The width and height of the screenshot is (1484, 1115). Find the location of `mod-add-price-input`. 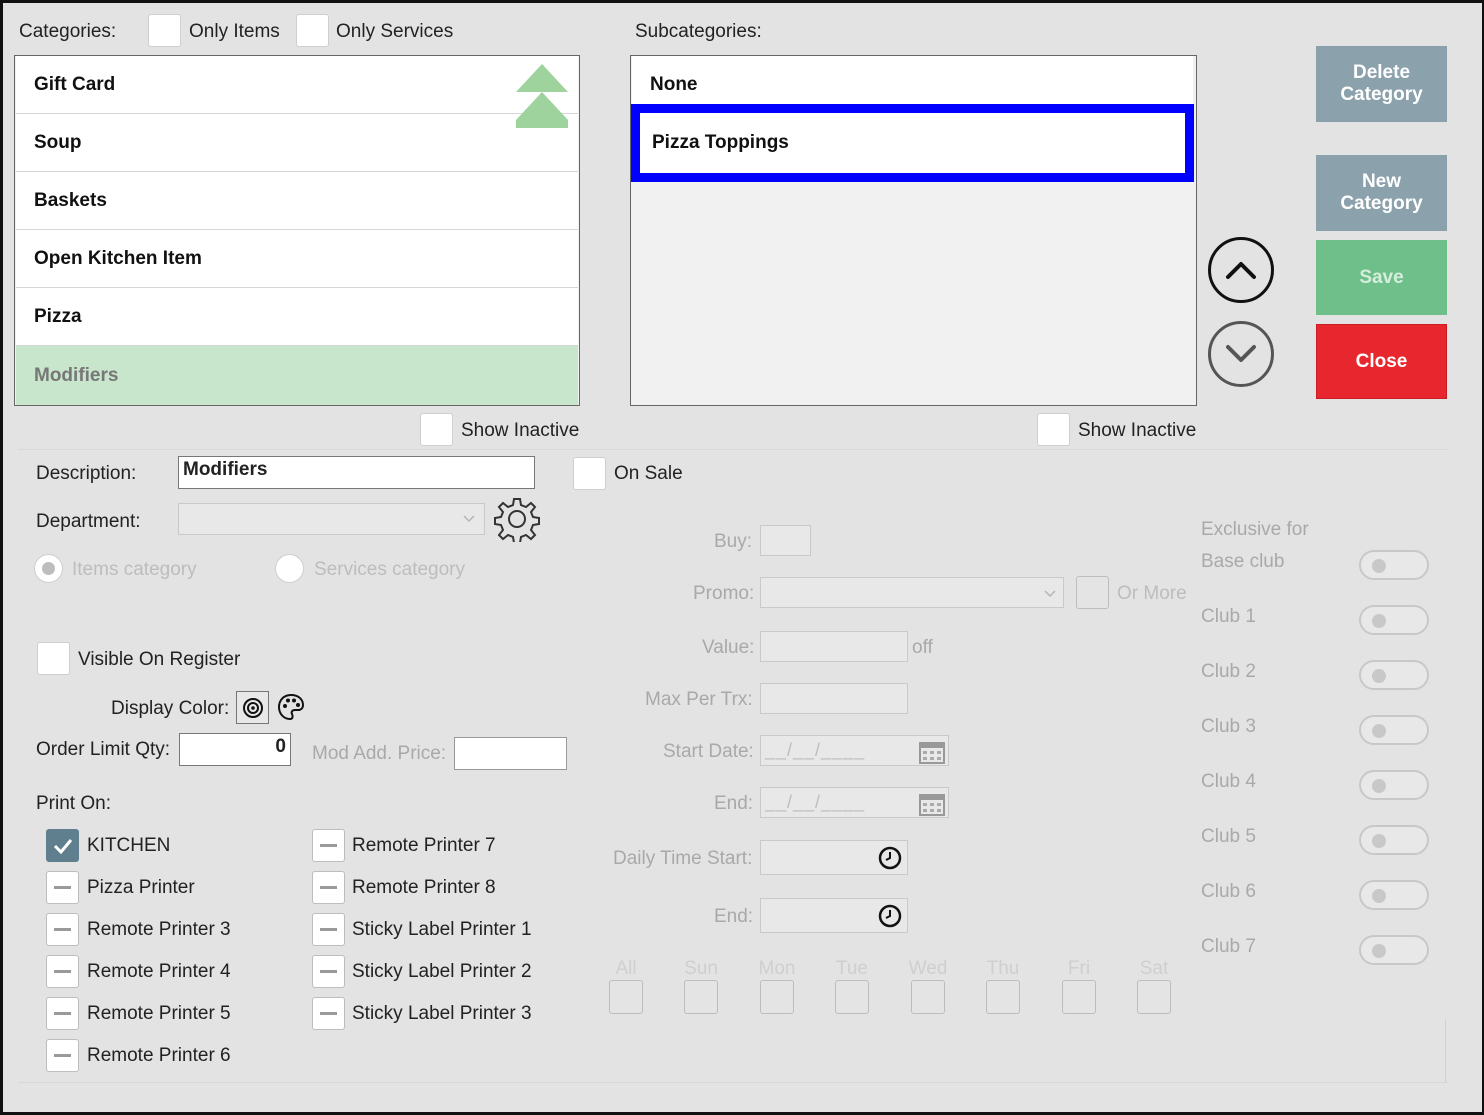

mod-add-price-input is located at coordinates (510, 753).